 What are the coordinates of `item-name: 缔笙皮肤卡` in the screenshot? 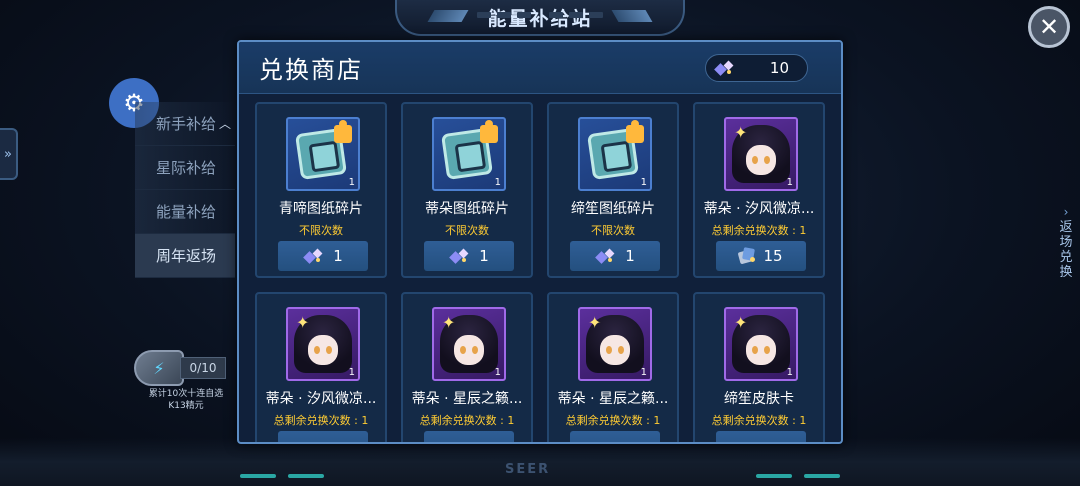 It's located at (759, 399).